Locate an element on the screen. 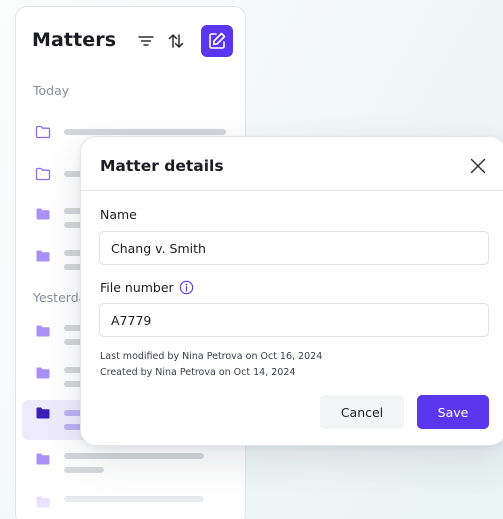  dialog-divider is located at coordinates (292, 190).